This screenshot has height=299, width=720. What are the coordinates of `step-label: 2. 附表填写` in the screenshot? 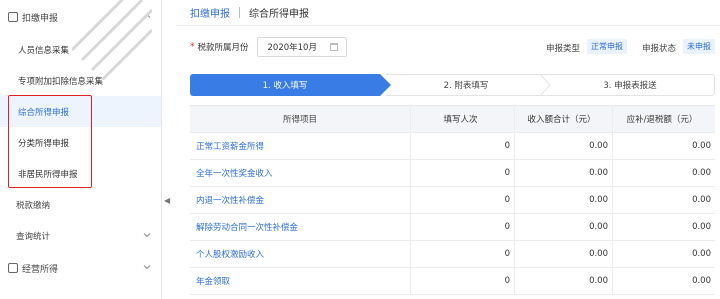 It's located at (466, 86).